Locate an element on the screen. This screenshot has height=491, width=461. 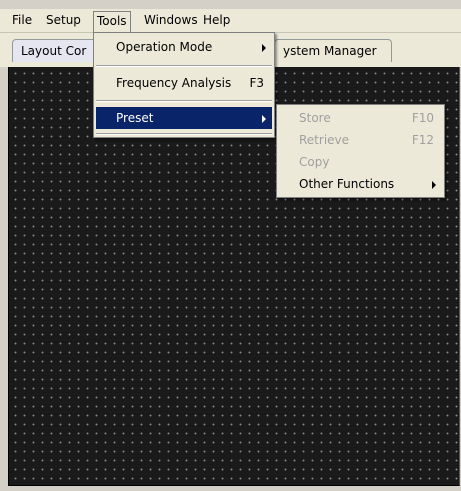
other-functions-label: Other Functions is located at coordinates (347, 184).